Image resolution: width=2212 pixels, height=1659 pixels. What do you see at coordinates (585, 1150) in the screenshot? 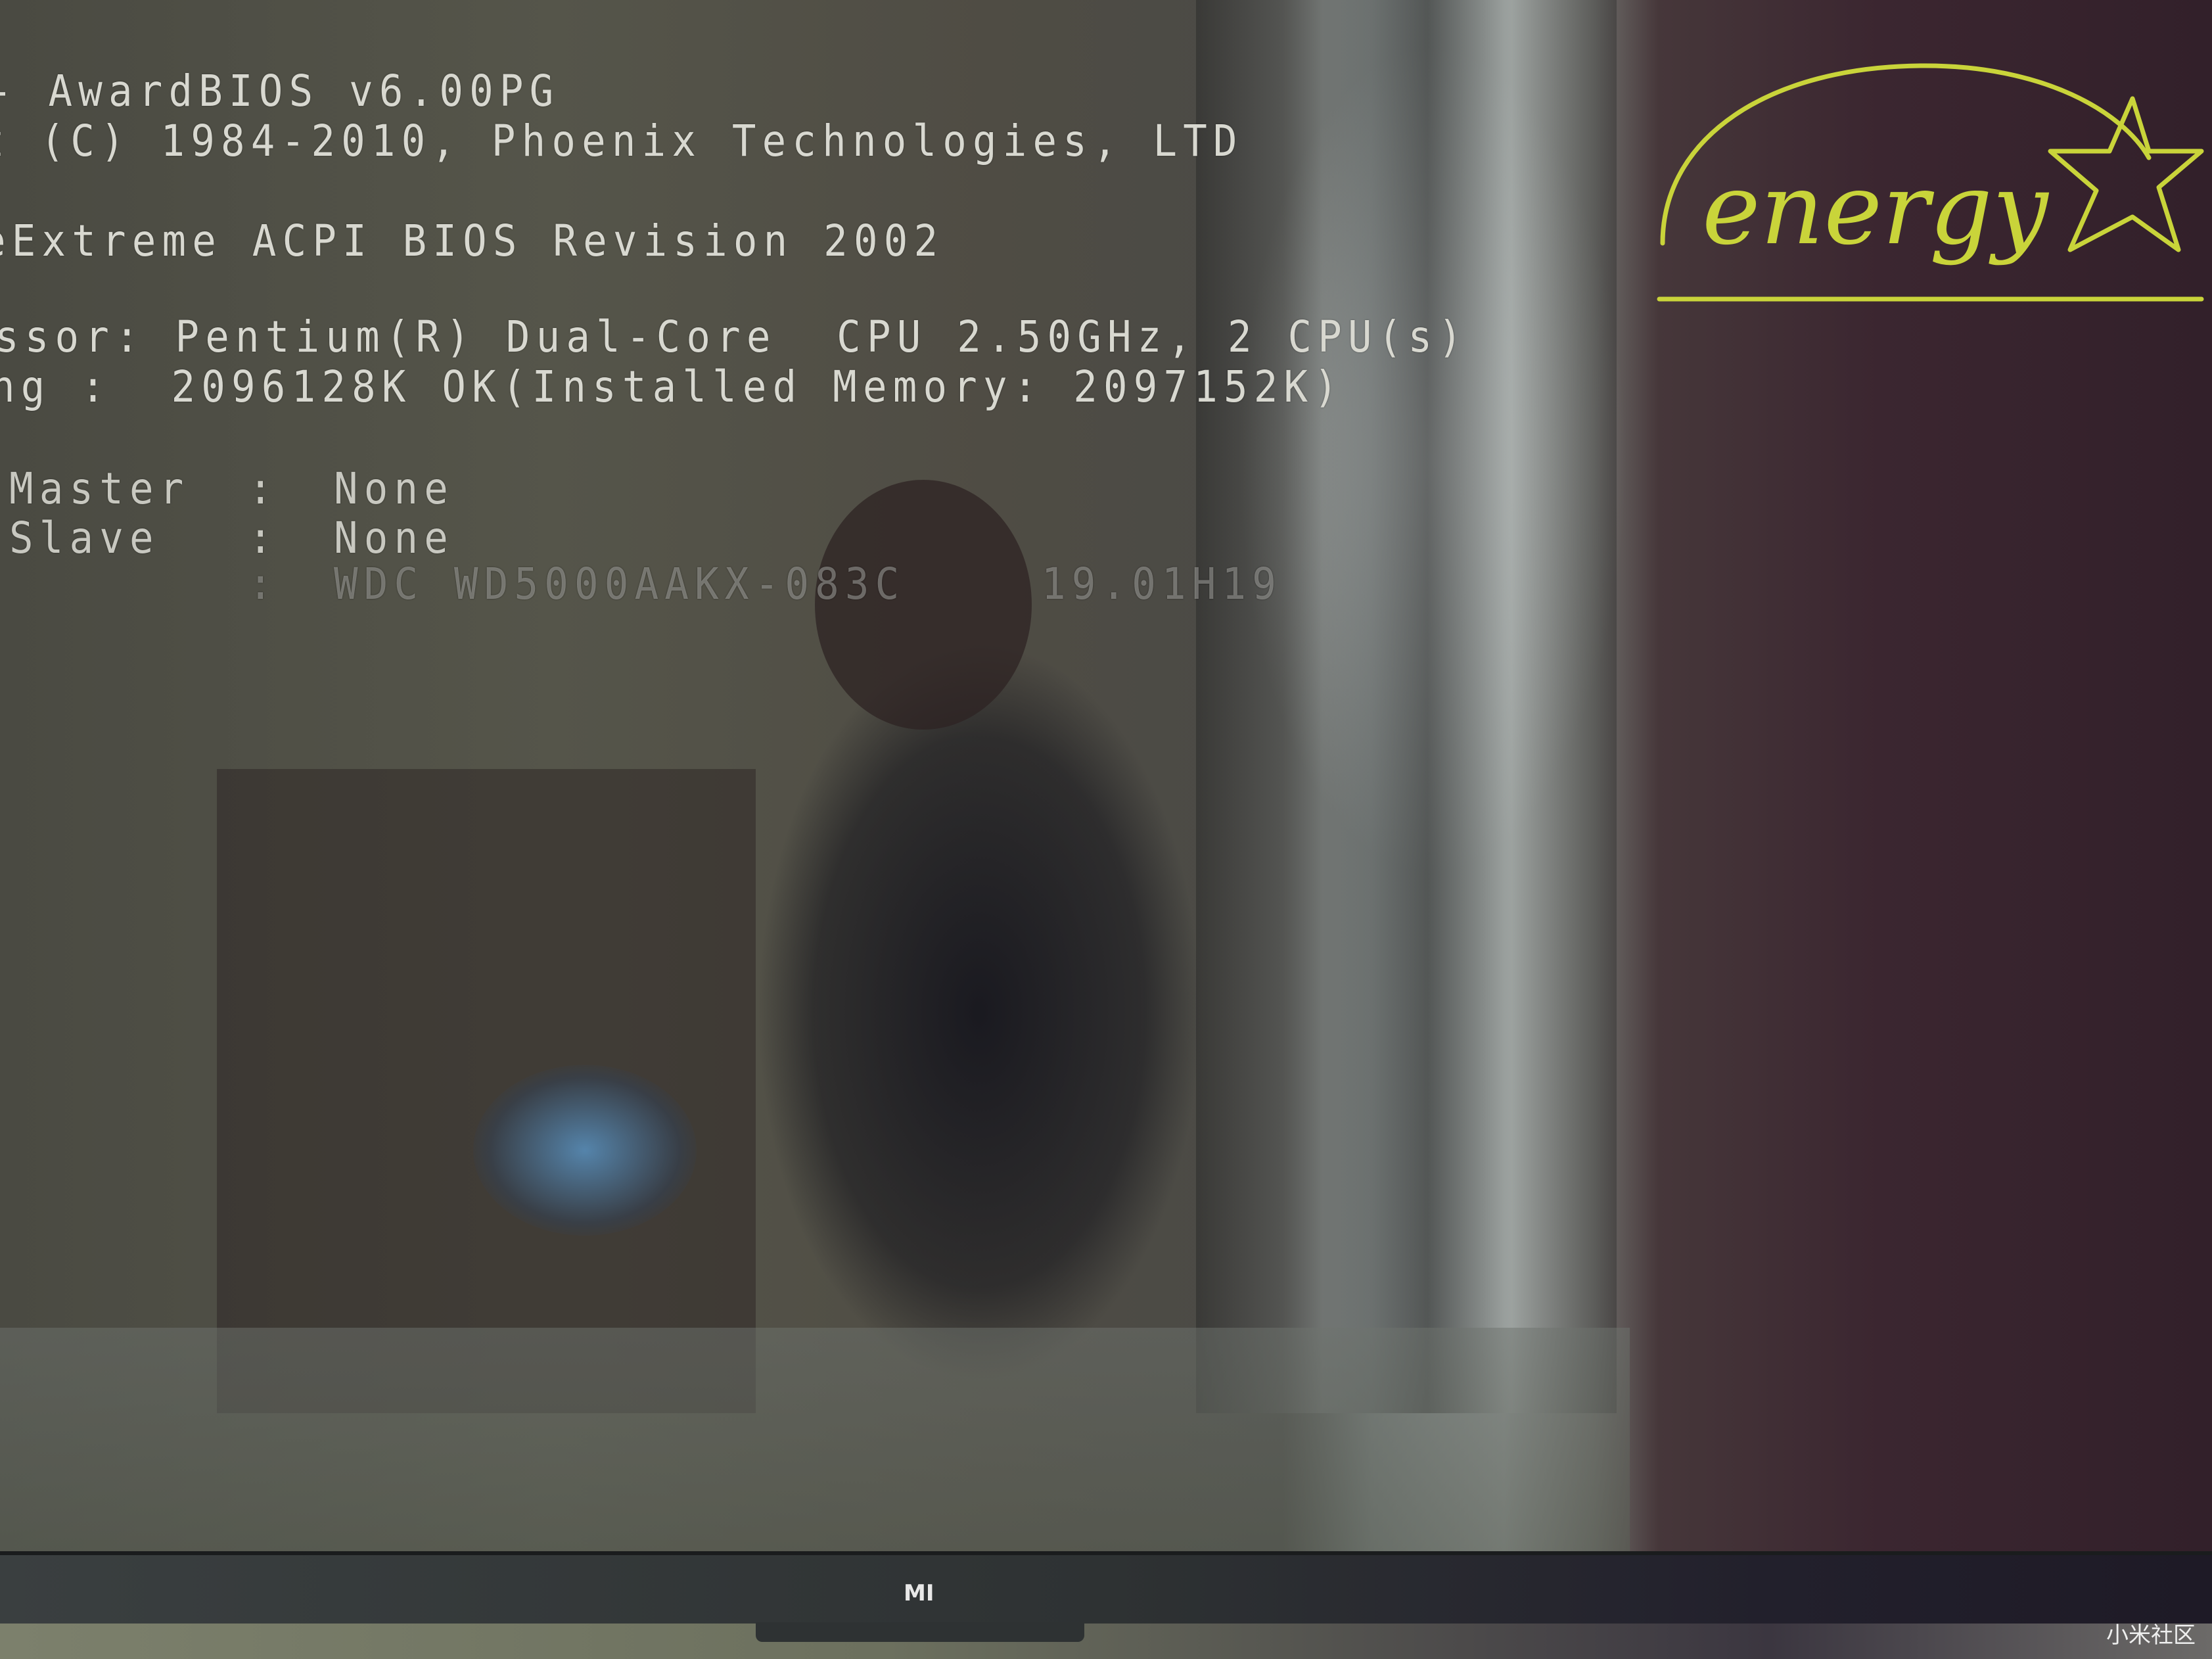
I see `reflection-blue-light` at bounding box center [585, 1150].